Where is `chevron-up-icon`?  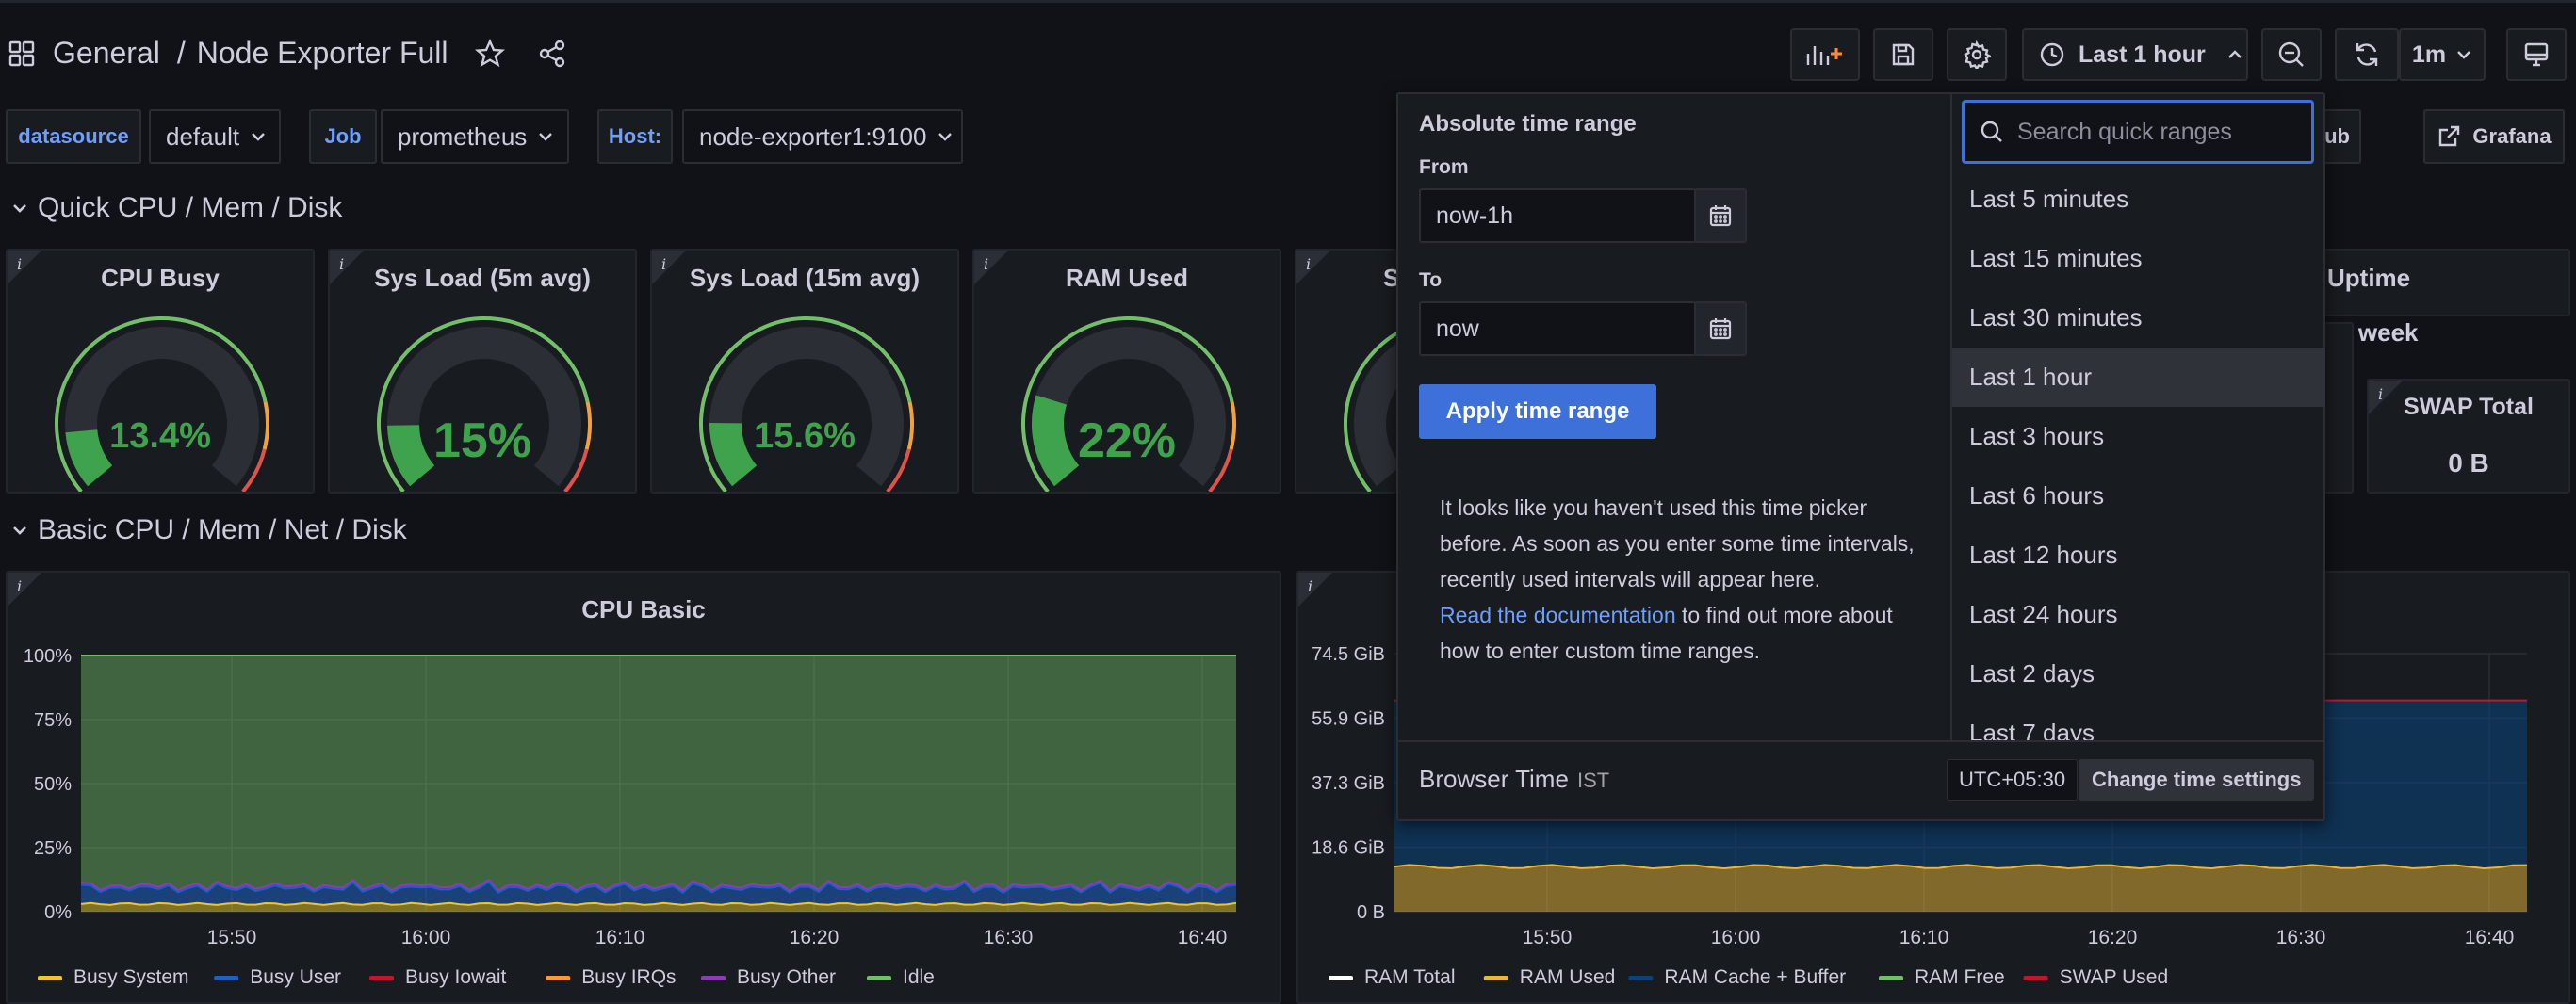 chevron-up-icon is located at coordinates (2234, 54).